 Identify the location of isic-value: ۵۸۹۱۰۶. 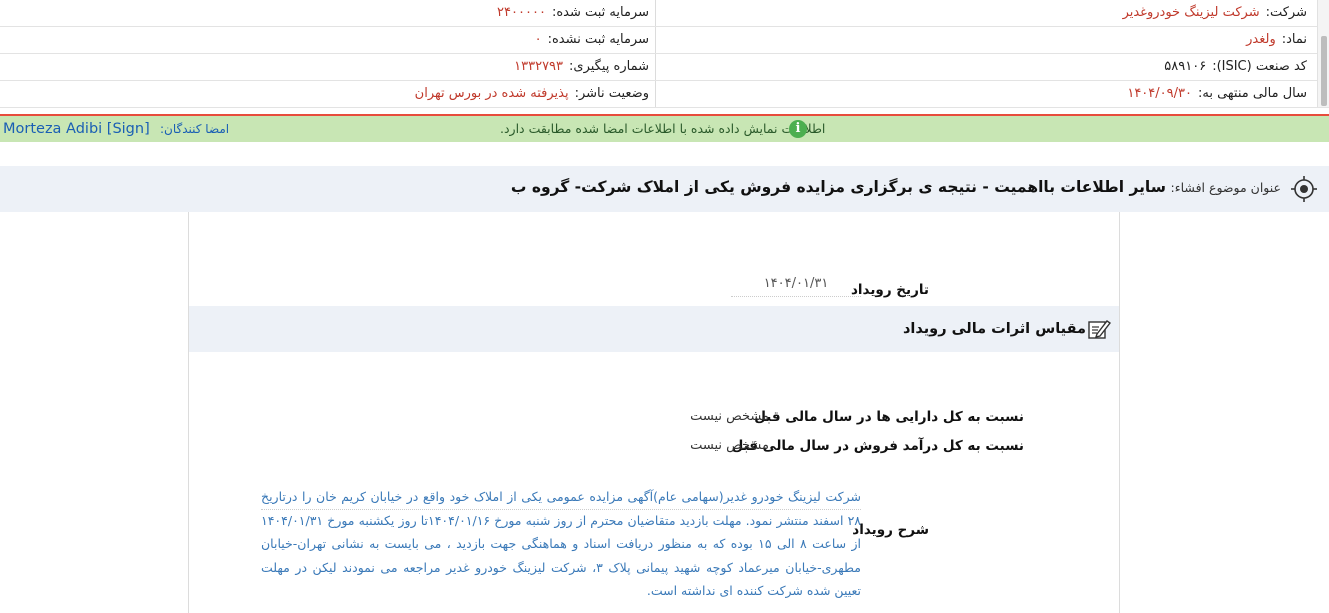
(1185, 66).